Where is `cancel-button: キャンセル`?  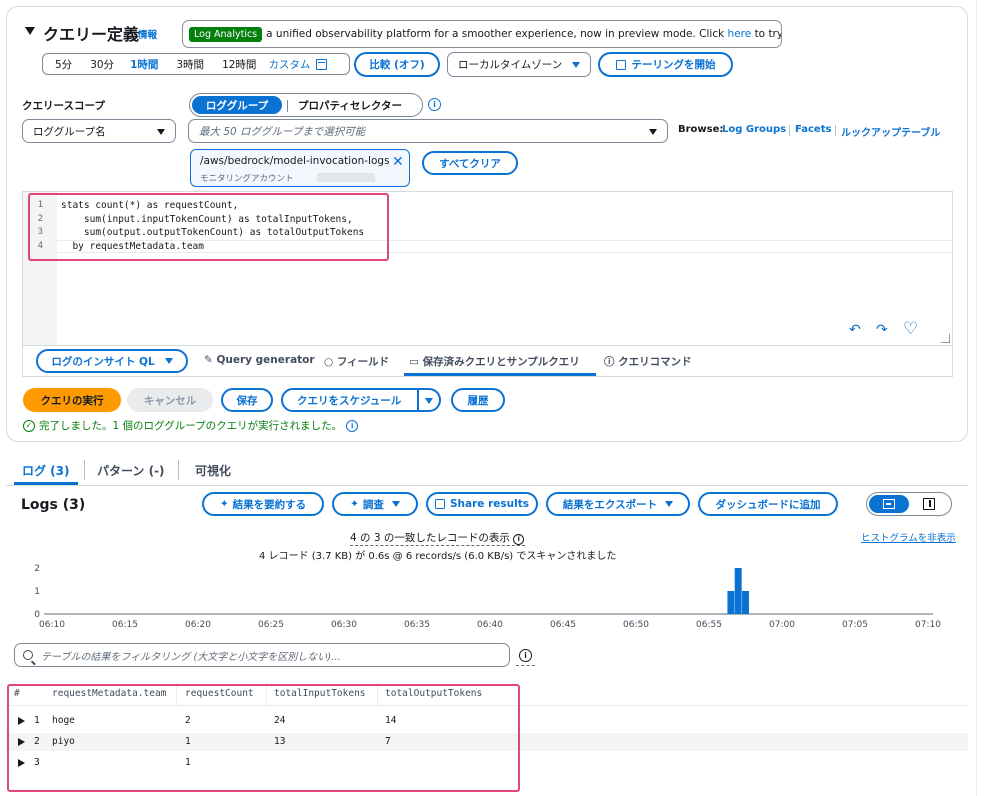 cancel-button: キャンセル is located at coordinates (170, 400).